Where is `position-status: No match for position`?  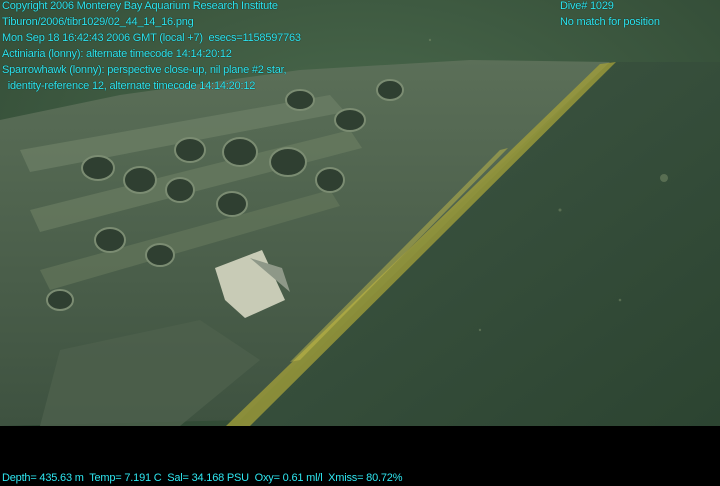
position-status: No match for position is located at coordinates (610, 22).